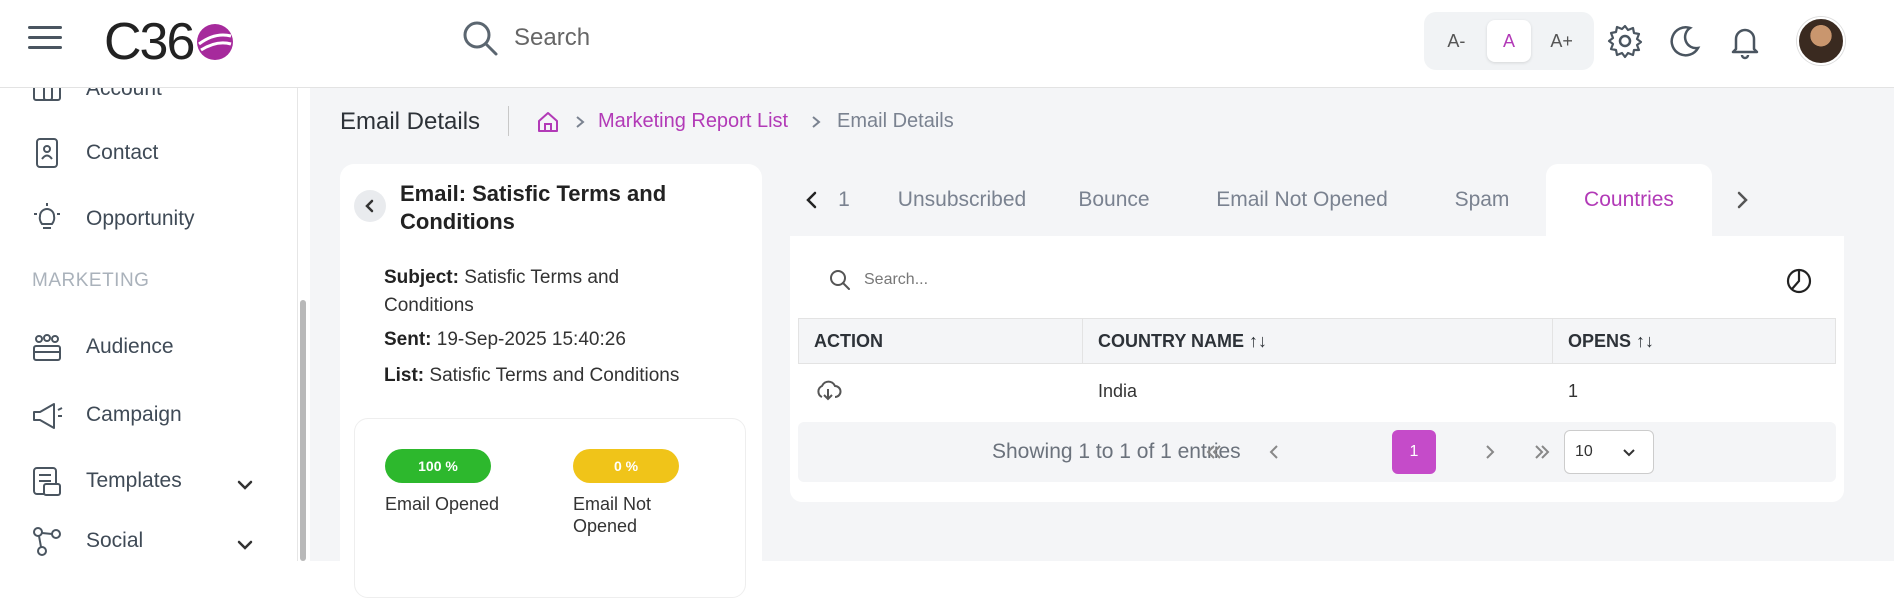 The width and height of the screenshot is (1894, 598). I want to click on table-row: India 1, so click(1317, 391).